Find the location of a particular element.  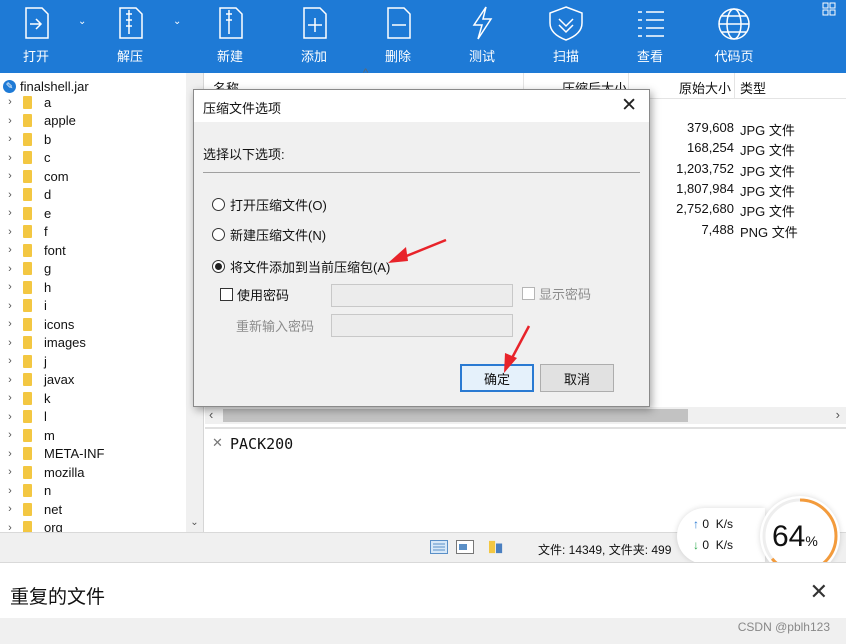

annotation-arrow-ok is located at coordinates (520, 342).